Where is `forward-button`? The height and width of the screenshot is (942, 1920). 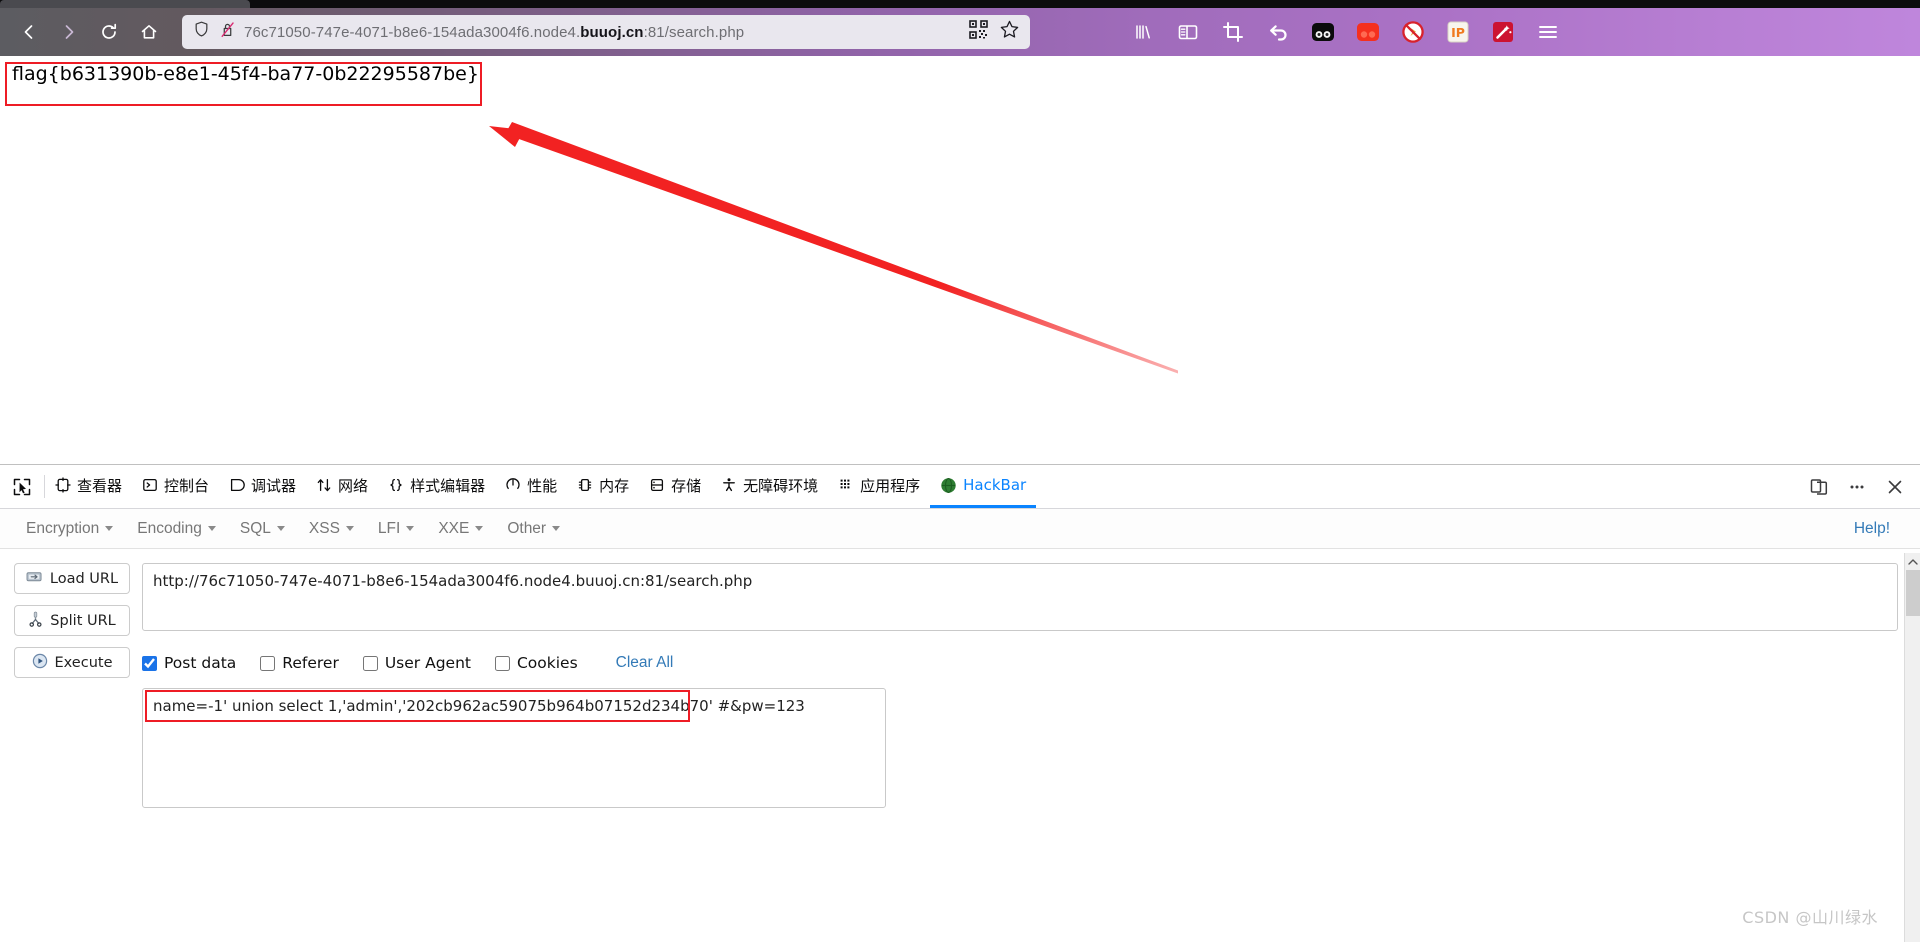
forward-button is located at coordinates (69, 32).